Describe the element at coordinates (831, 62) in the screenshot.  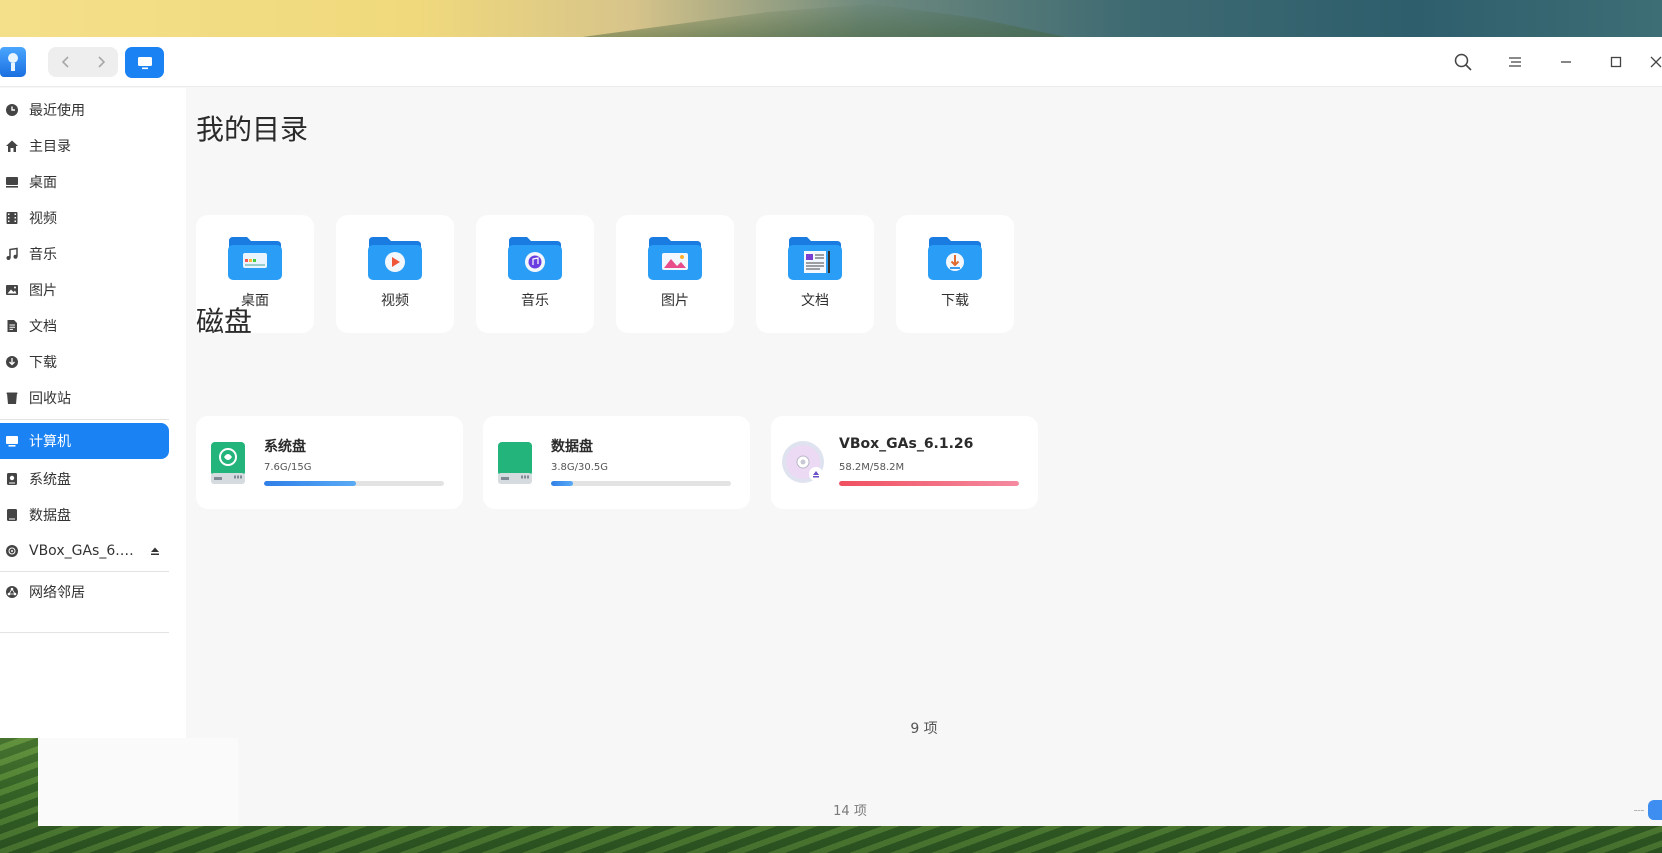
I see `titlebar` at that location.